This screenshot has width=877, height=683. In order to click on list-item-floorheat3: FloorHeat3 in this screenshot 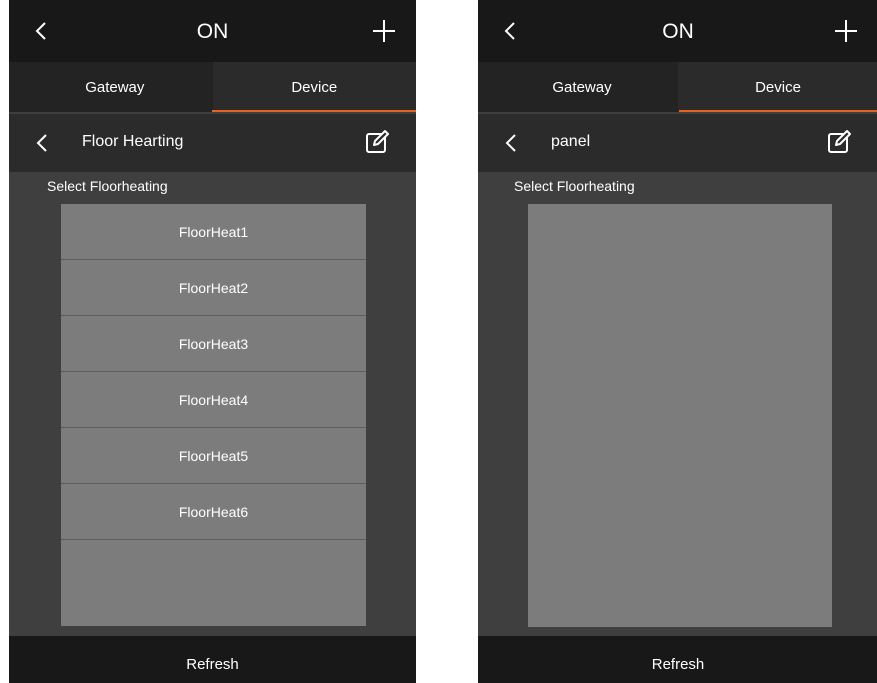, I will do `click(213, 344)`.